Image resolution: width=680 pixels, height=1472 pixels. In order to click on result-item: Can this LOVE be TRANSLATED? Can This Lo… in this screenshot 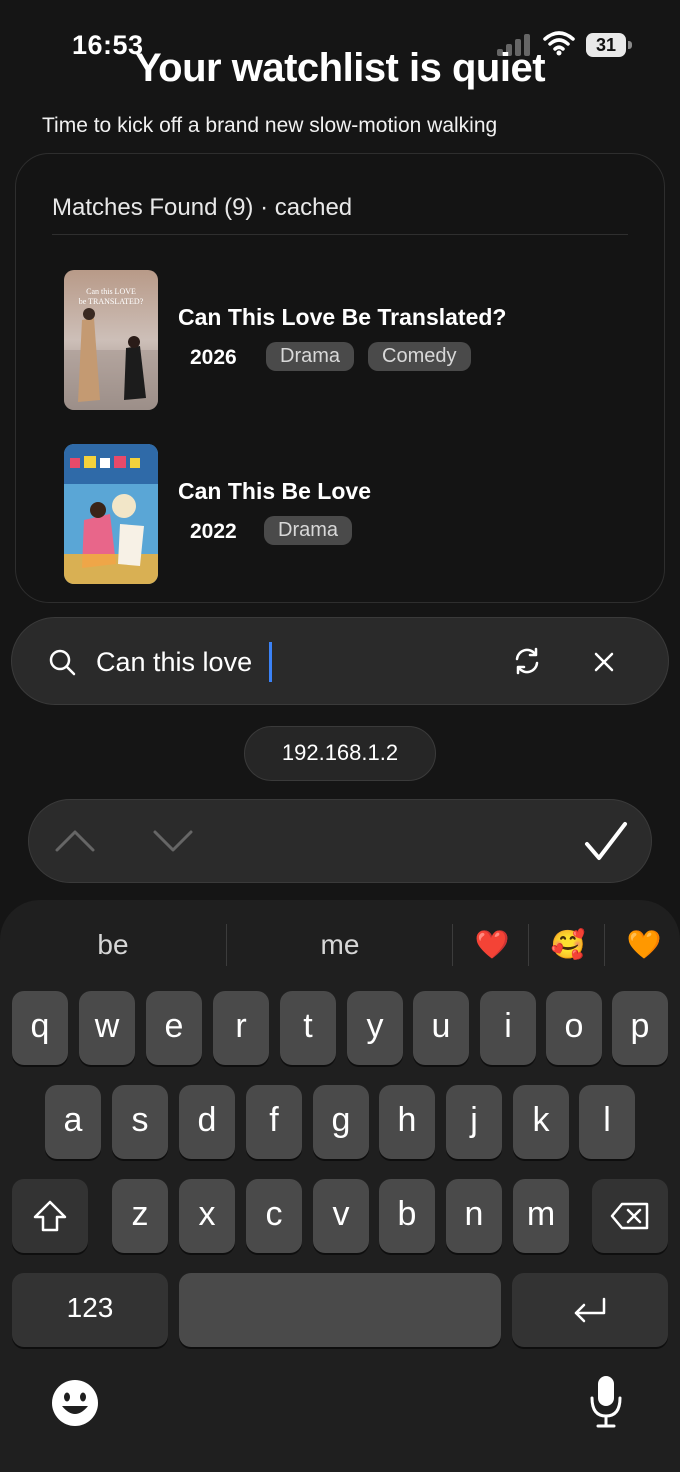, I will do `click(344, 341)`.